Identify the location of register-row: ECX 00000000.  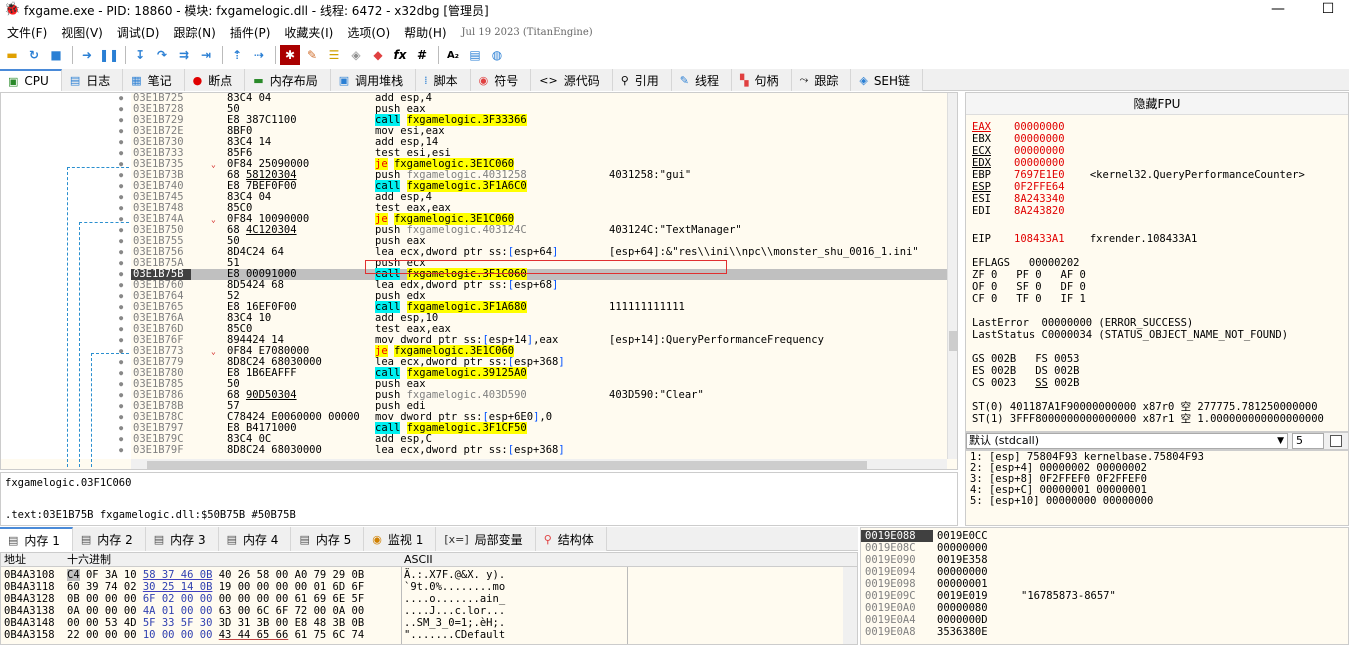
(1018, 151).